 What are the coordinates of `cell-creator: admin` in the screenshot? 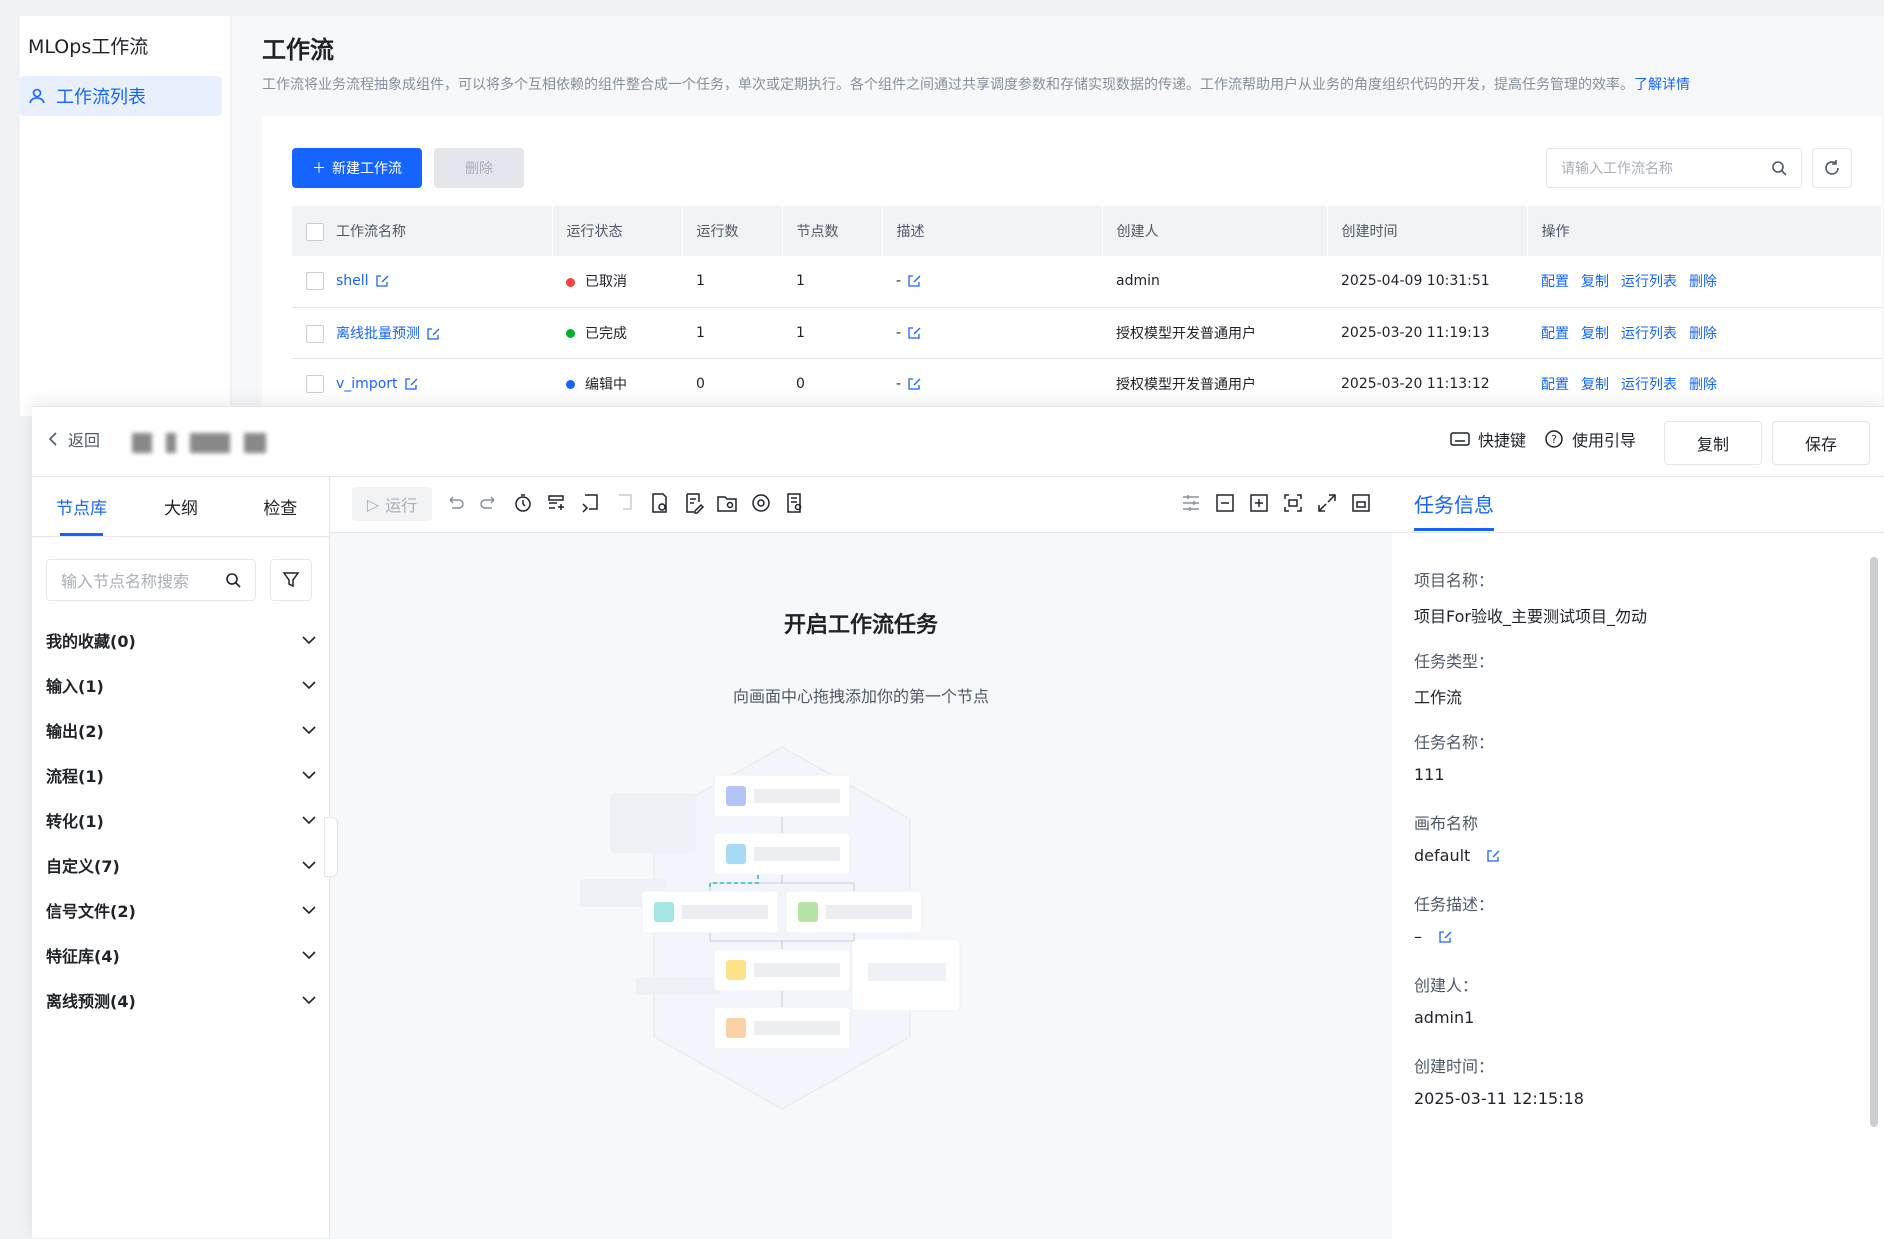 It's located at (1214, 282).